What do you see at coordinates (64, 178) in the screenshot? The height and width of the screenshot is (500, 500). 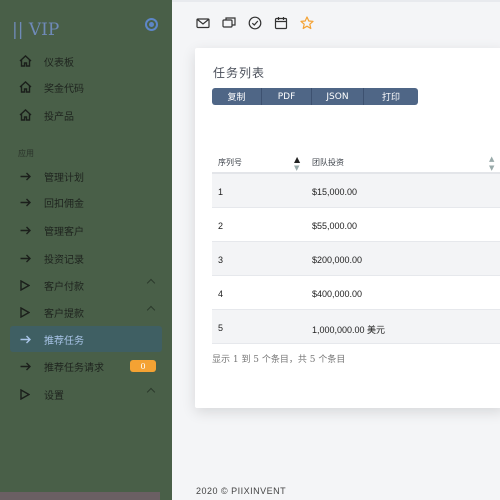 I see `sidebar-item-label: 管理计划` at bounding box center [64, 178].